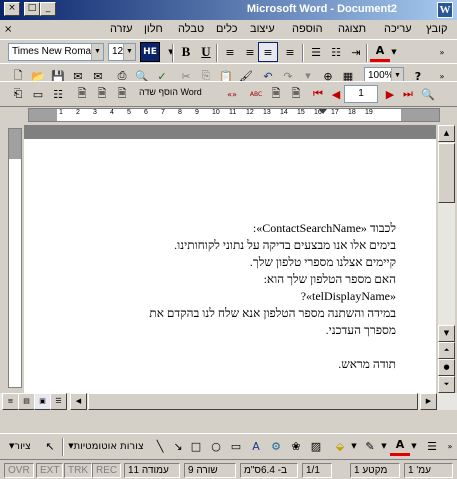  What do you see at coordinates (48, 9) in the screenshot?
I see `minimize-button: _` at bounding box center [48, 9].